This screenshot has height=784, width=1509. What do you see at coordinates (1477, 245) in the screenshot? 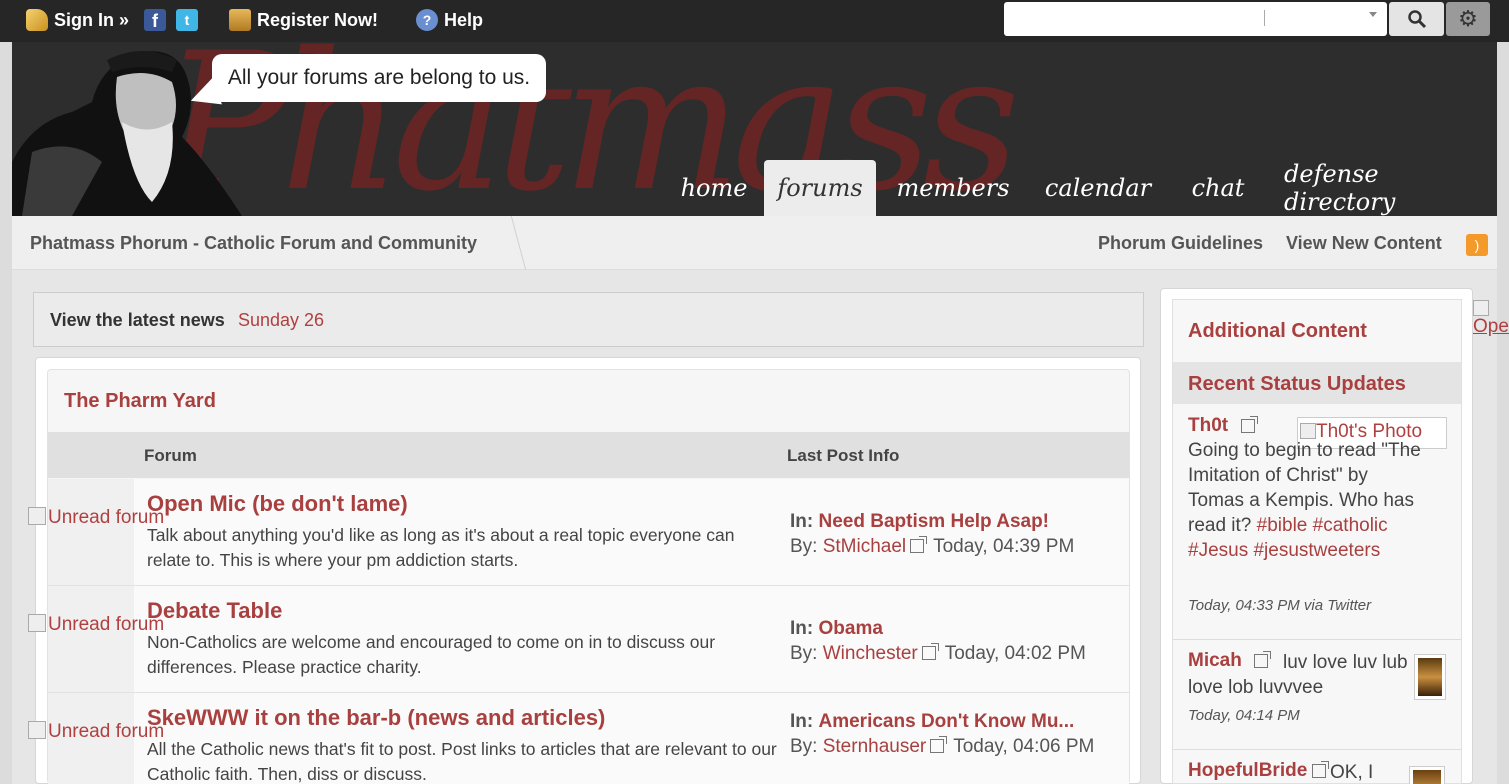
I see `rss-icon: )` at bounding box center [1477, 245].